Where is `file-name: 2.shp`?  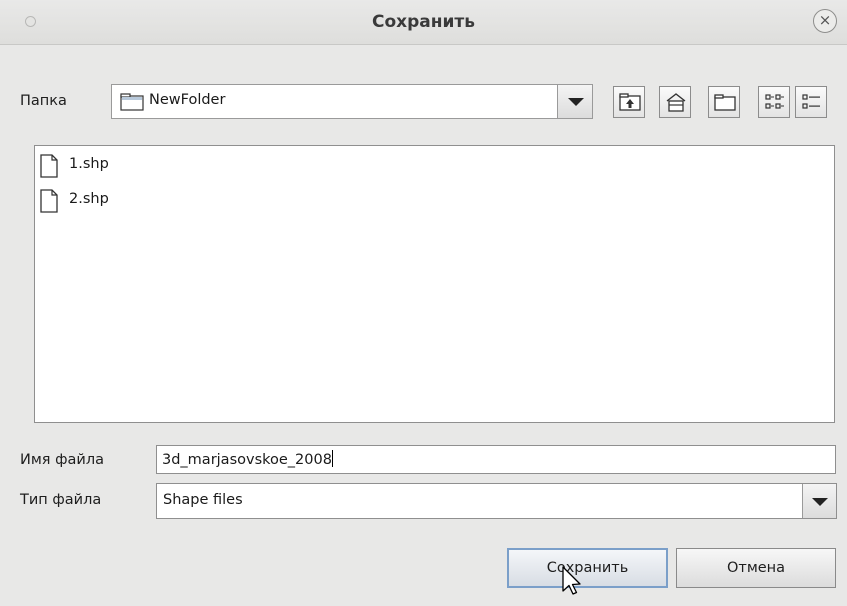
file-name: 2.shp is located at coordinates (89, 199).